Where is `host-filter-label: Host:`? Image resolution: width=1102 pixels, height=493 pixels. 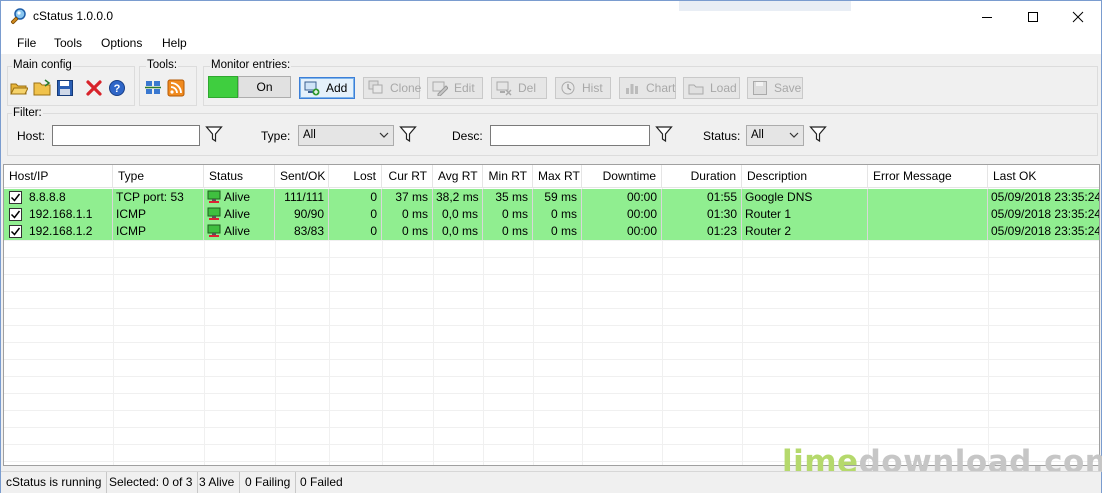
host-filter-label: Host: is located at coordinates (31, 136).